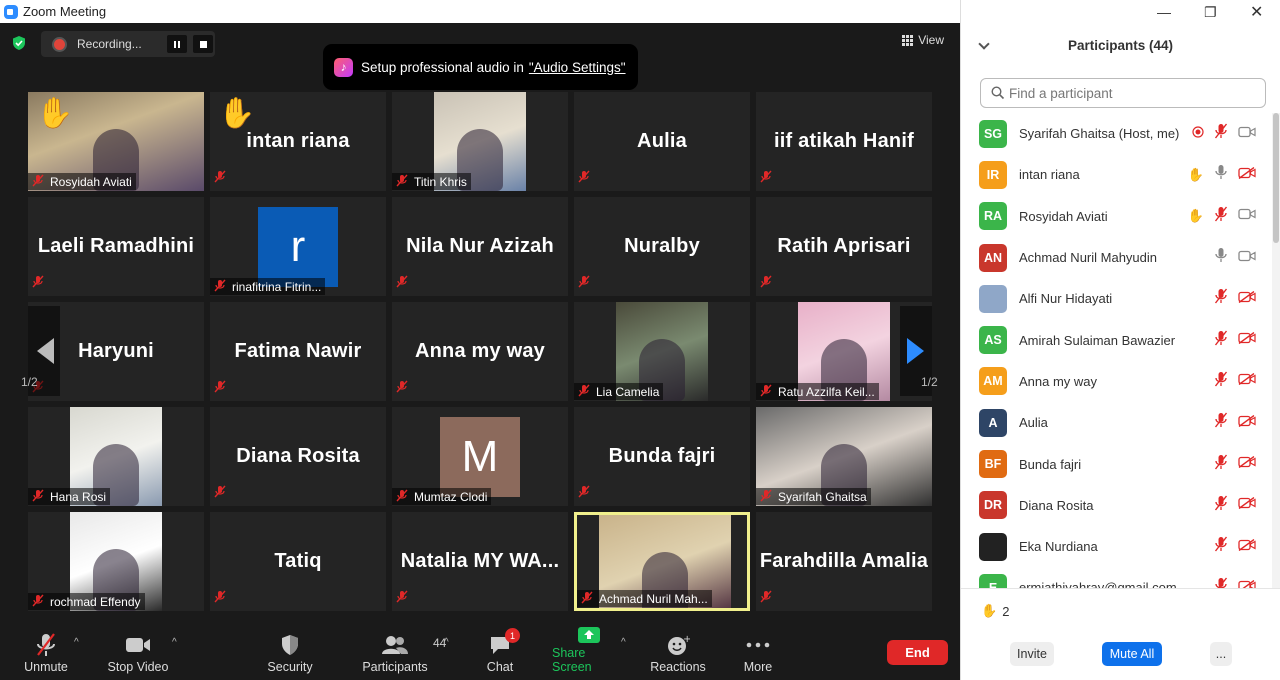 This screenshot has width=1280, height=680. What do you see at coordinates (116, 561) in the screenshot?
I see `participant-video-tile: rochmad Effendy` at bounding box center [116, 561].